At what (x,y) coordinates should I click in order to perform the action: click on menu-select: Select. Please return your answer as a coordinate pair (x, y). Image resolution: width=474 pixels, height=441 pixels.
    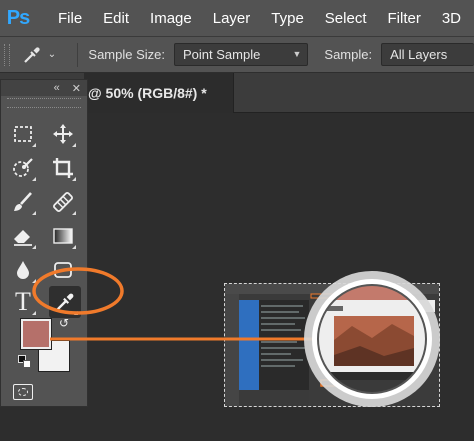
    Looking at the image, I should click on (346, 18).